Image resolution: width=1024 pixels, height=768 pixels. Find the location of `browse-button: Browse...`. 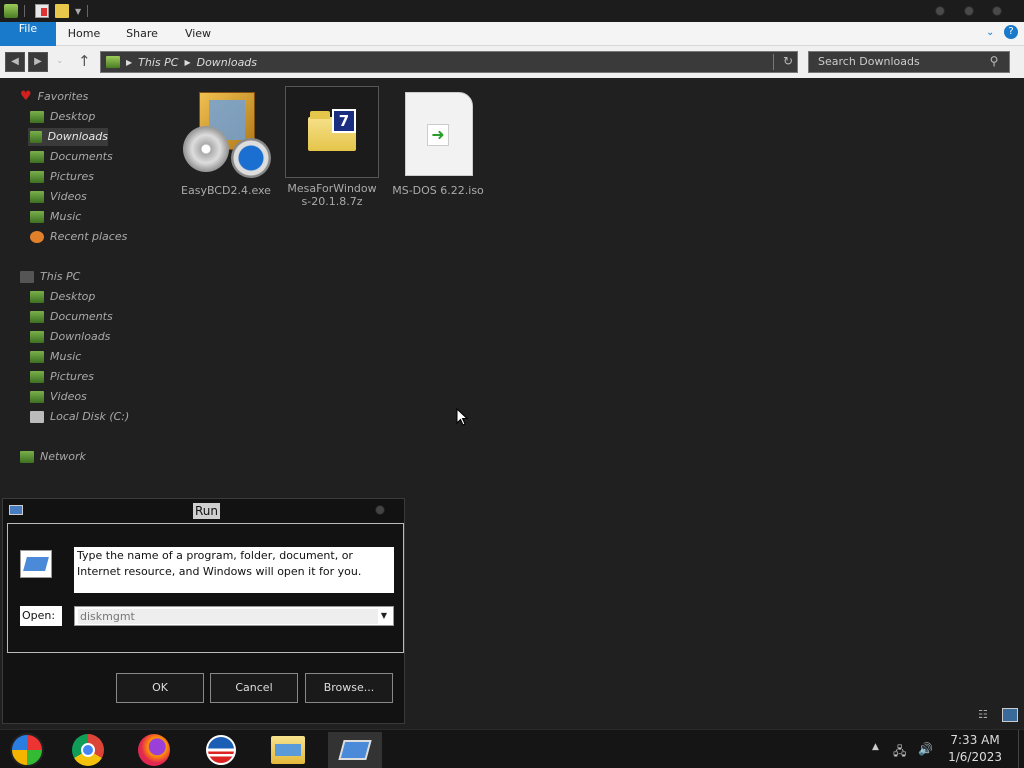

browse-button: Browse... is located at coordinates (349, 688).